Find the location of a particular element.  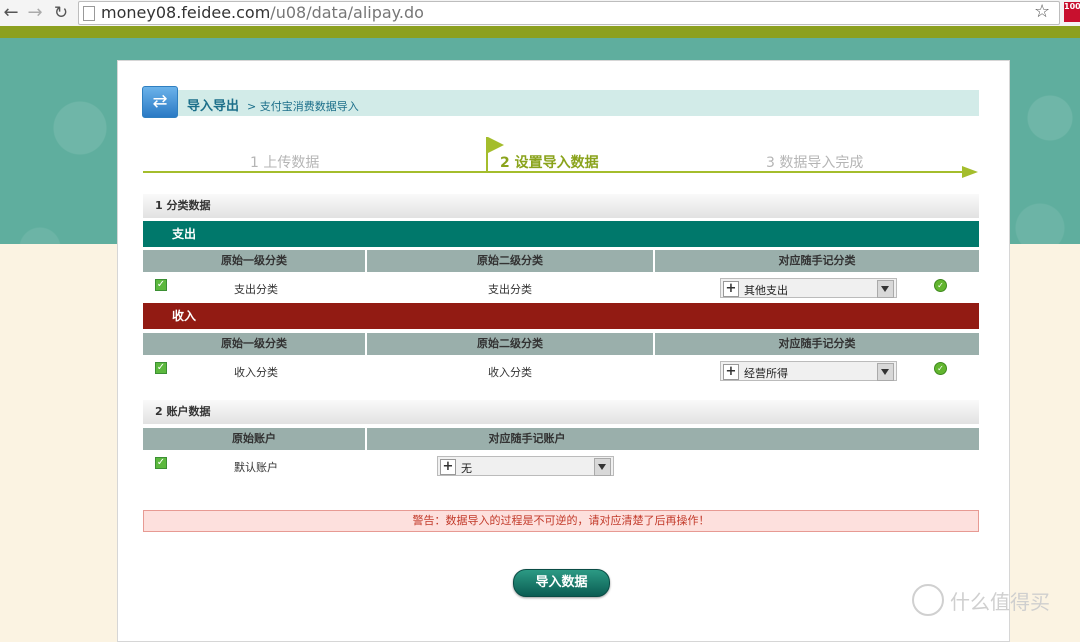

forward-arrow-icon: → is located at coordinates (35, 13).